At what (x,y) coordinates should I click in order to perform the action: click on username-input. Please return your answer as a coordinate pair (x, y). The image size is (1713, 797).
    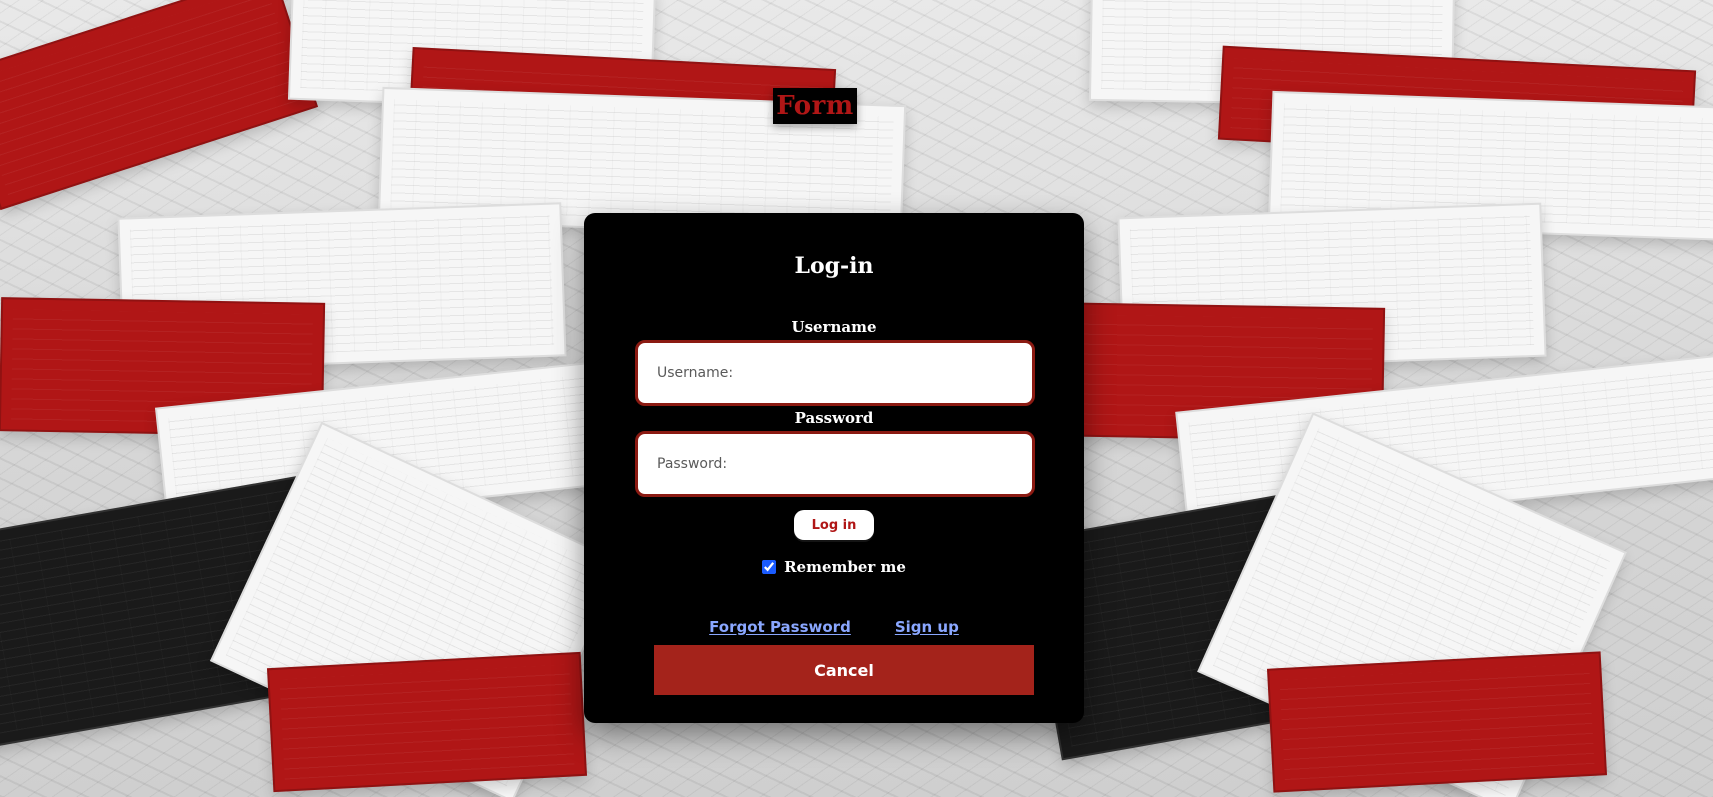
    Looking at the image, I should click on (835, 373).